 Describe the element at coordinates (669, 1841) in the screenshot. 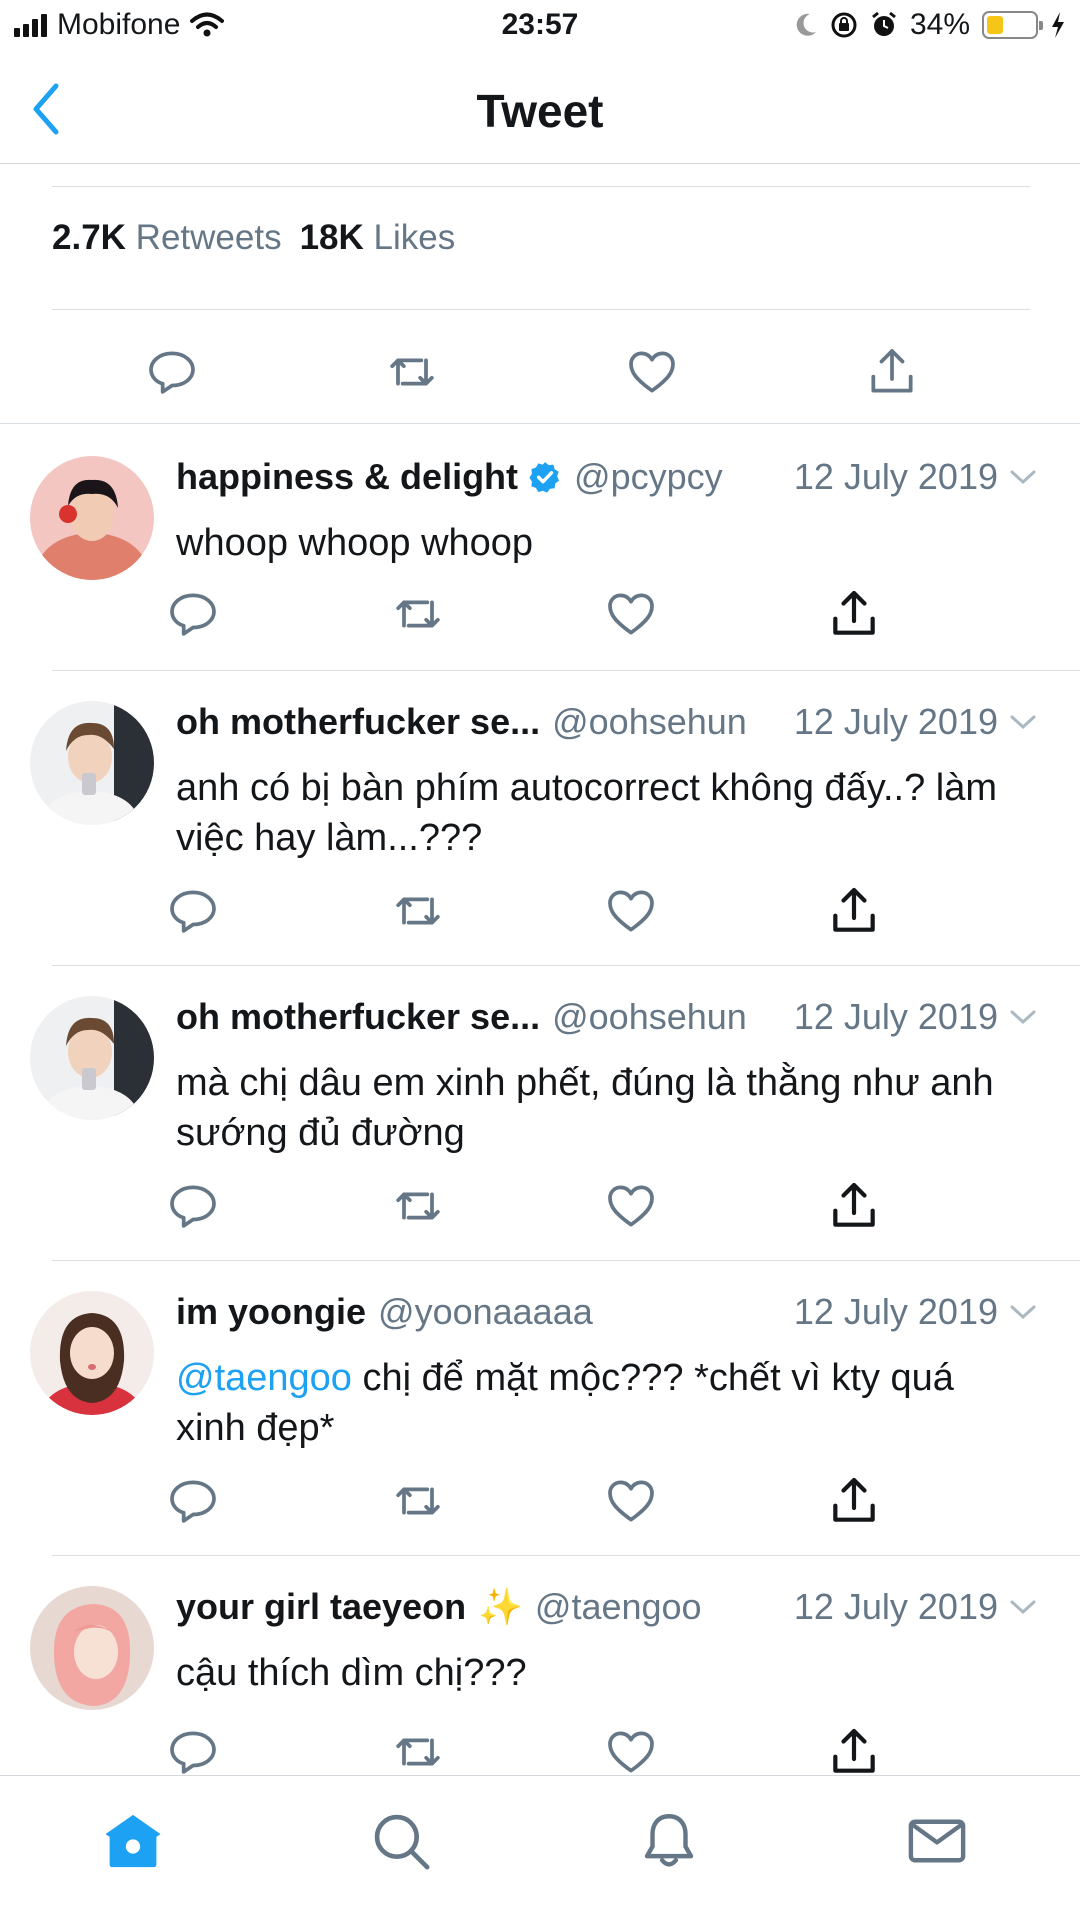

I see `tab-notifications` at that location.